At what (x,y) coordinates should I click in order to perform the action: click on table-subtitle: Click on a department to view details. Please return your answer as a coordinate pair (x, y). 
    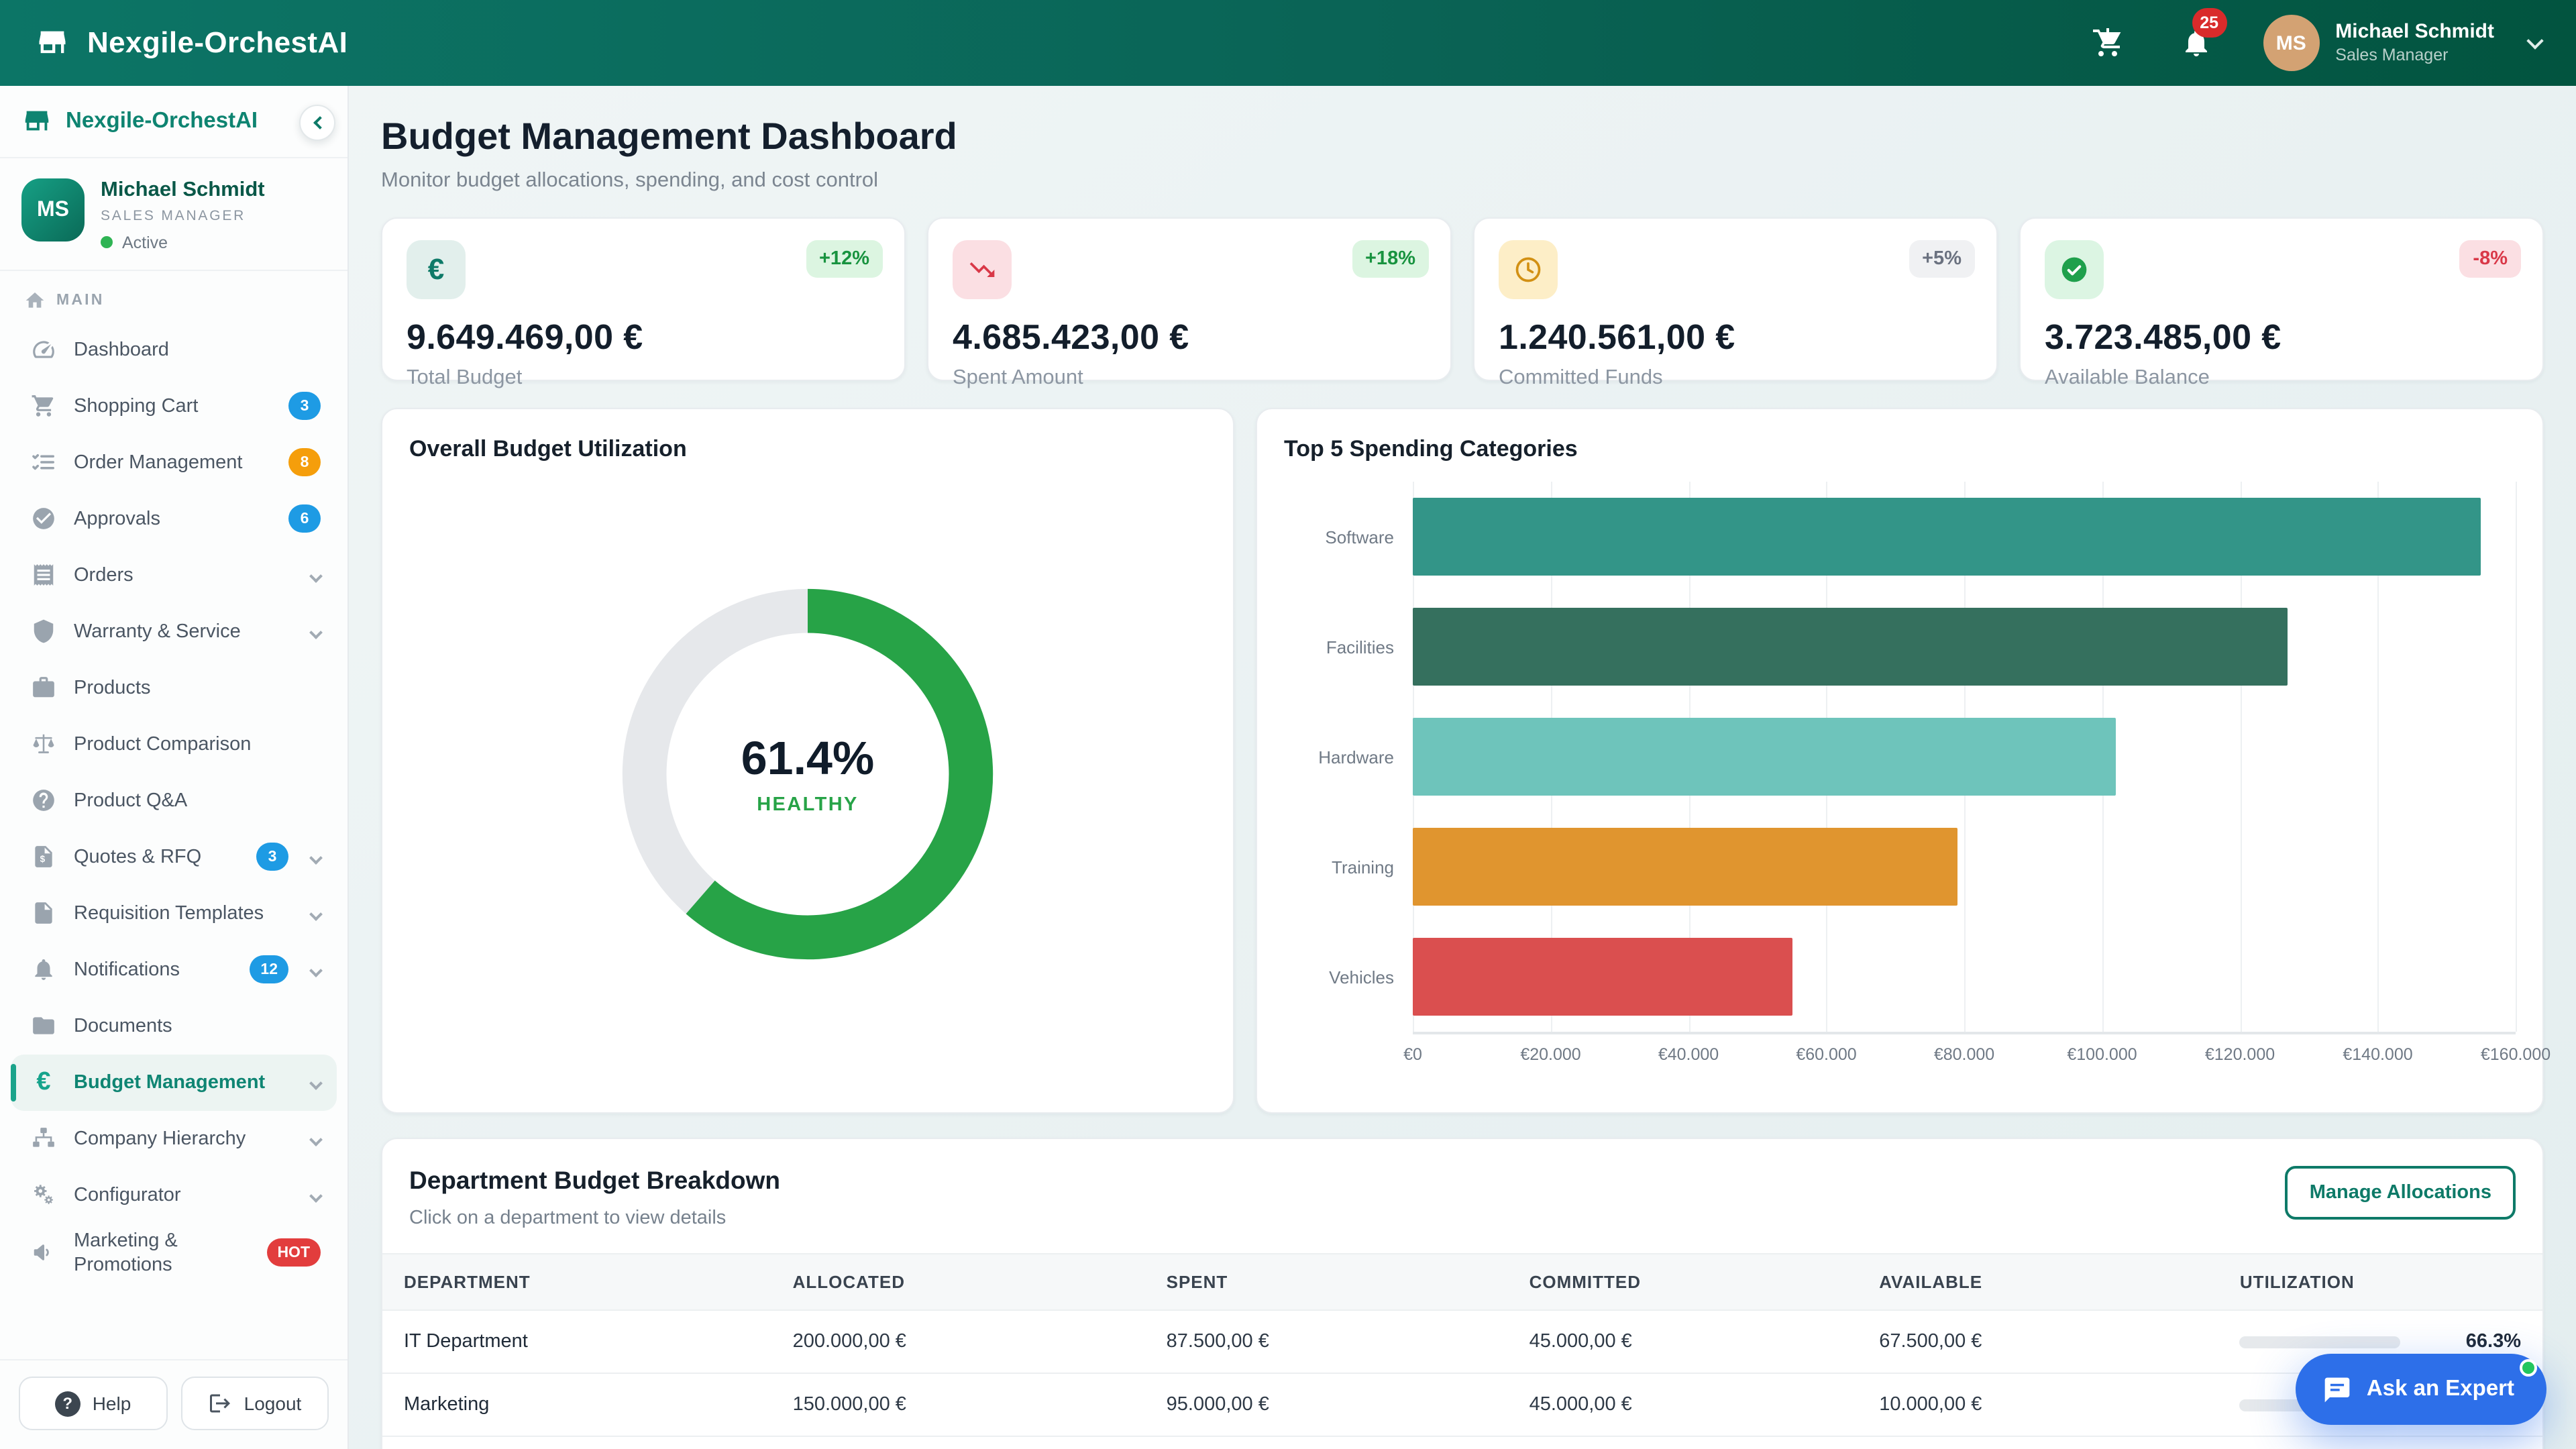
    Looking at the image, I should click on (568, 1218).